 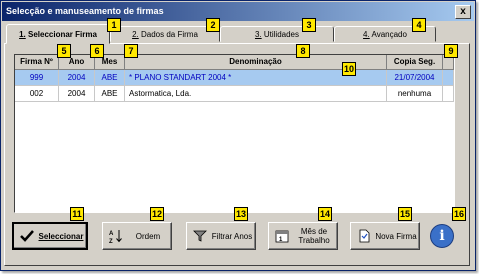 What do you see at coordinates (27, 236) in the screenshot?
I see `checkmark-icon` at bounding box center [27, 236].